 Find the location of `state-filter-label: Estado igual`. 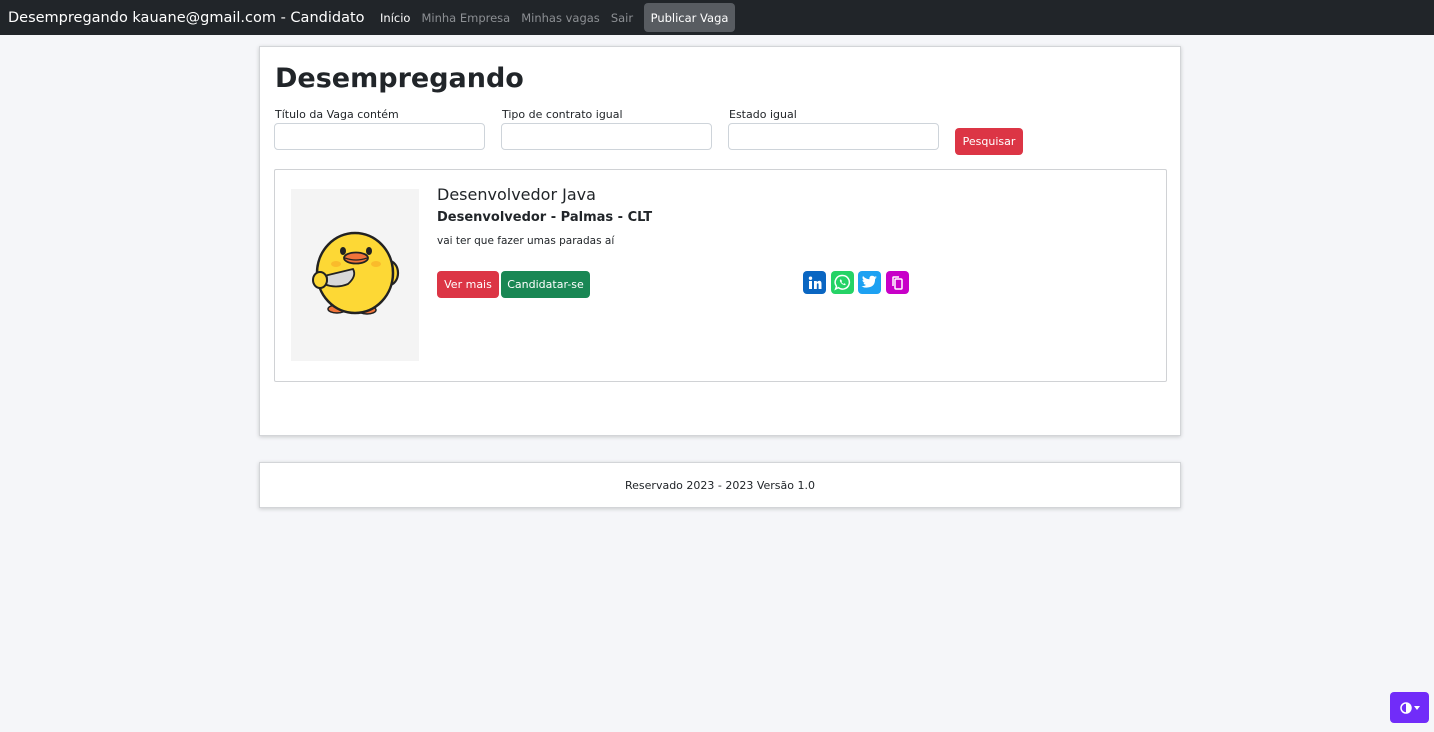

state-filter-label: Estado igual is located at coordinates (763, 114).